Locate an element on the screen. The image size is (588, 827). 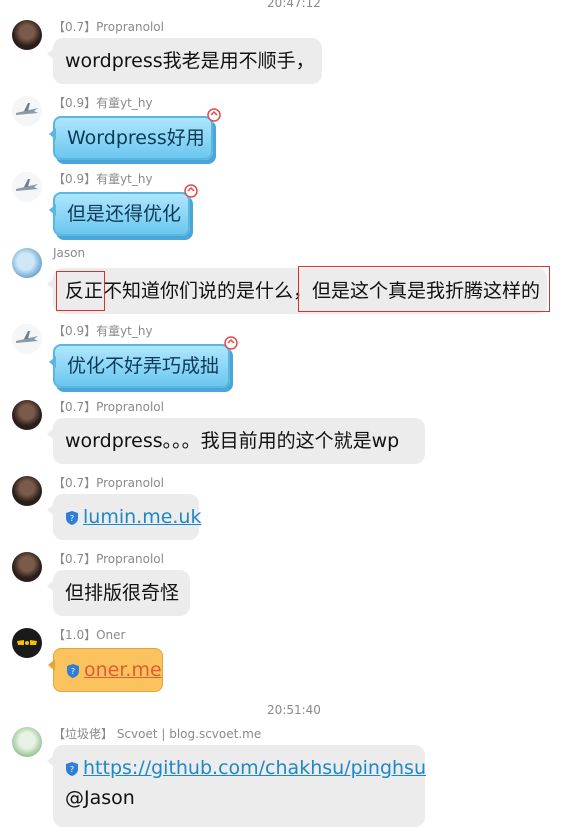
sender-name: Jason is located at coordinates (69, 253).